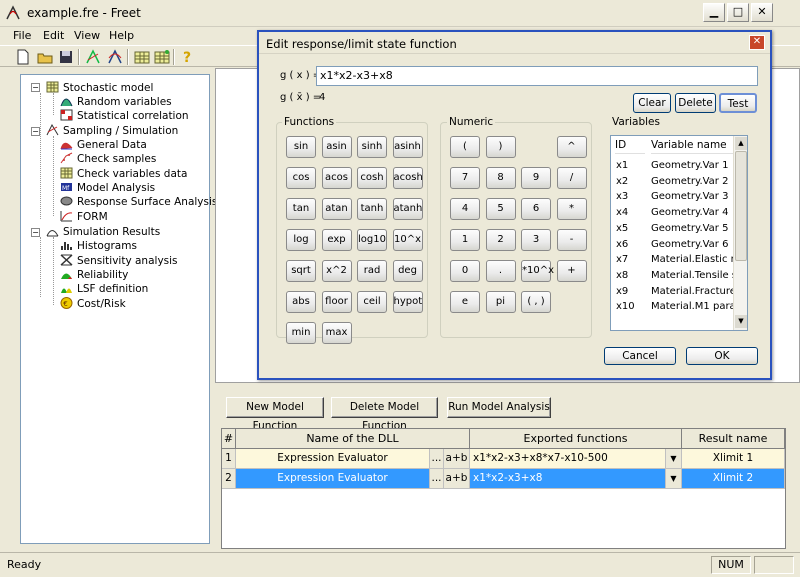 This screenshot has height=577, width=800. Describe the element at coordinates (622, 292) in the screenshot. I see `variable-id: x9` at that location.